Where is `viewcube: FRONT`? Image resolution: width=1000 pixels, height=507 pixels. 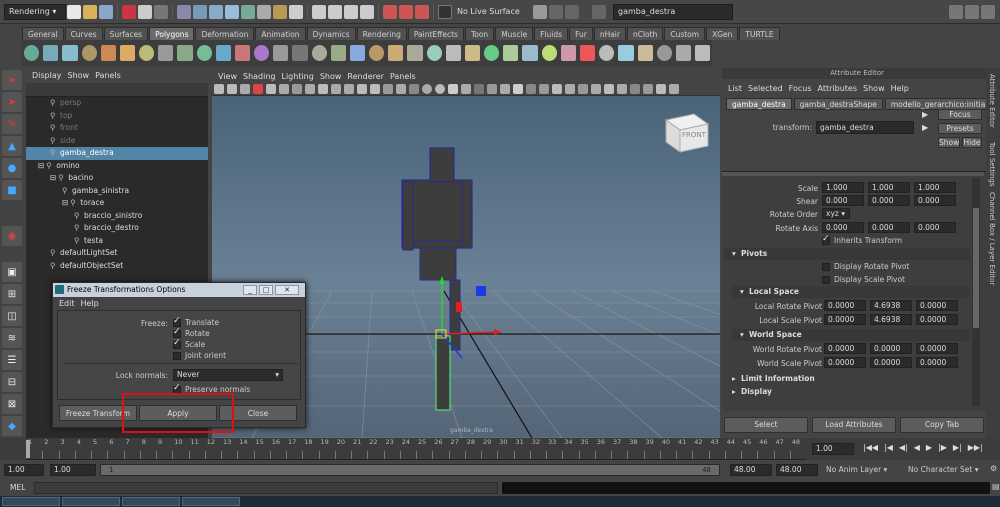 viewcube: FRONT is located at coordinates (687, 133).